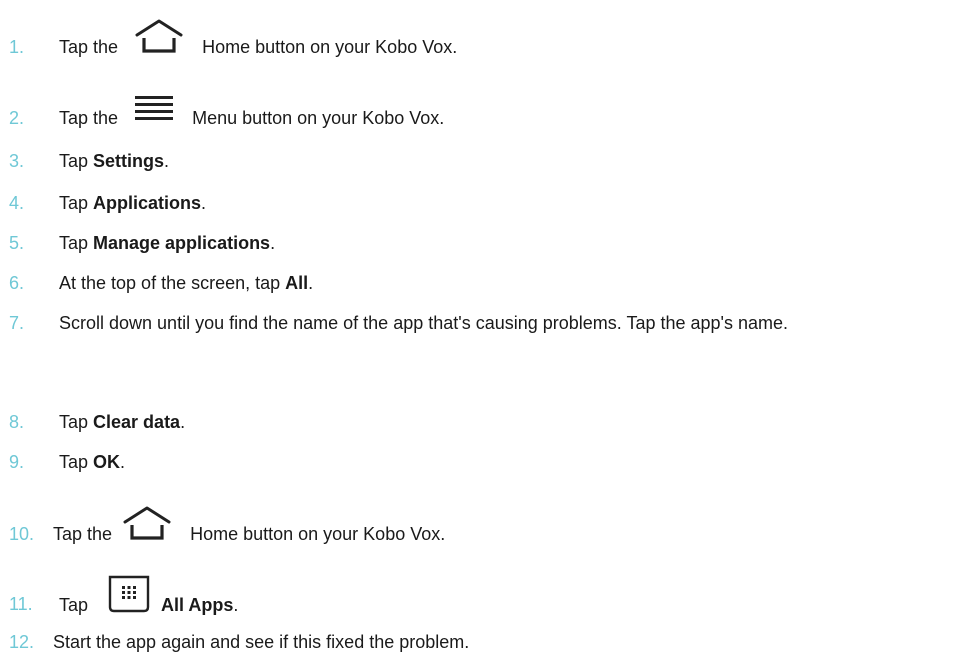 Image resolution: width=962 pixels, height=666 pixels. What do you see at coordinates (22, 534) in the screenshot?
I see `step-number: 10.` at bounding box center [22, 534].